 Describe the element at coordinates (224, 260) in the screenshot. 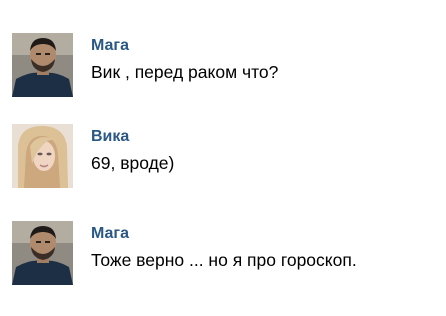

I see `message-text: Тоже верно ... но я про гороскоп.` at that location.